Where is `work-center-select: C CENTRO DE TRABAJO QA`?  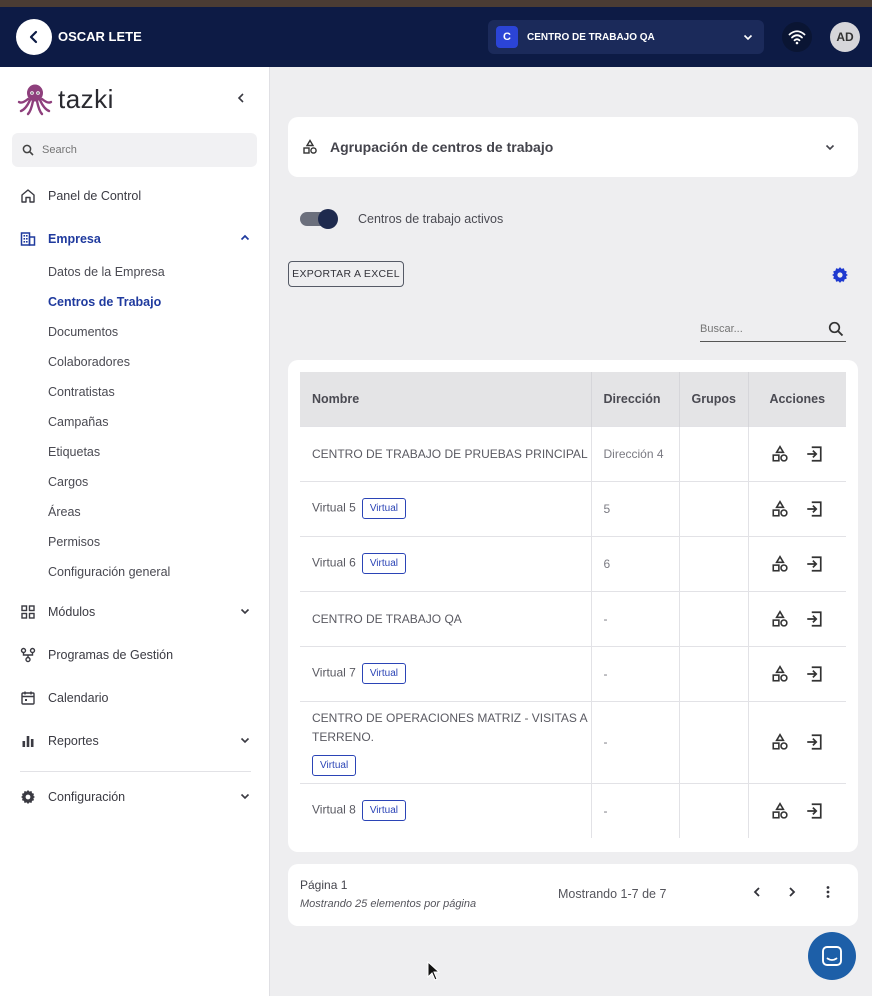 work-center-select: C CENTRO DE TRABAJO QA is located at coordinates (626, 37).